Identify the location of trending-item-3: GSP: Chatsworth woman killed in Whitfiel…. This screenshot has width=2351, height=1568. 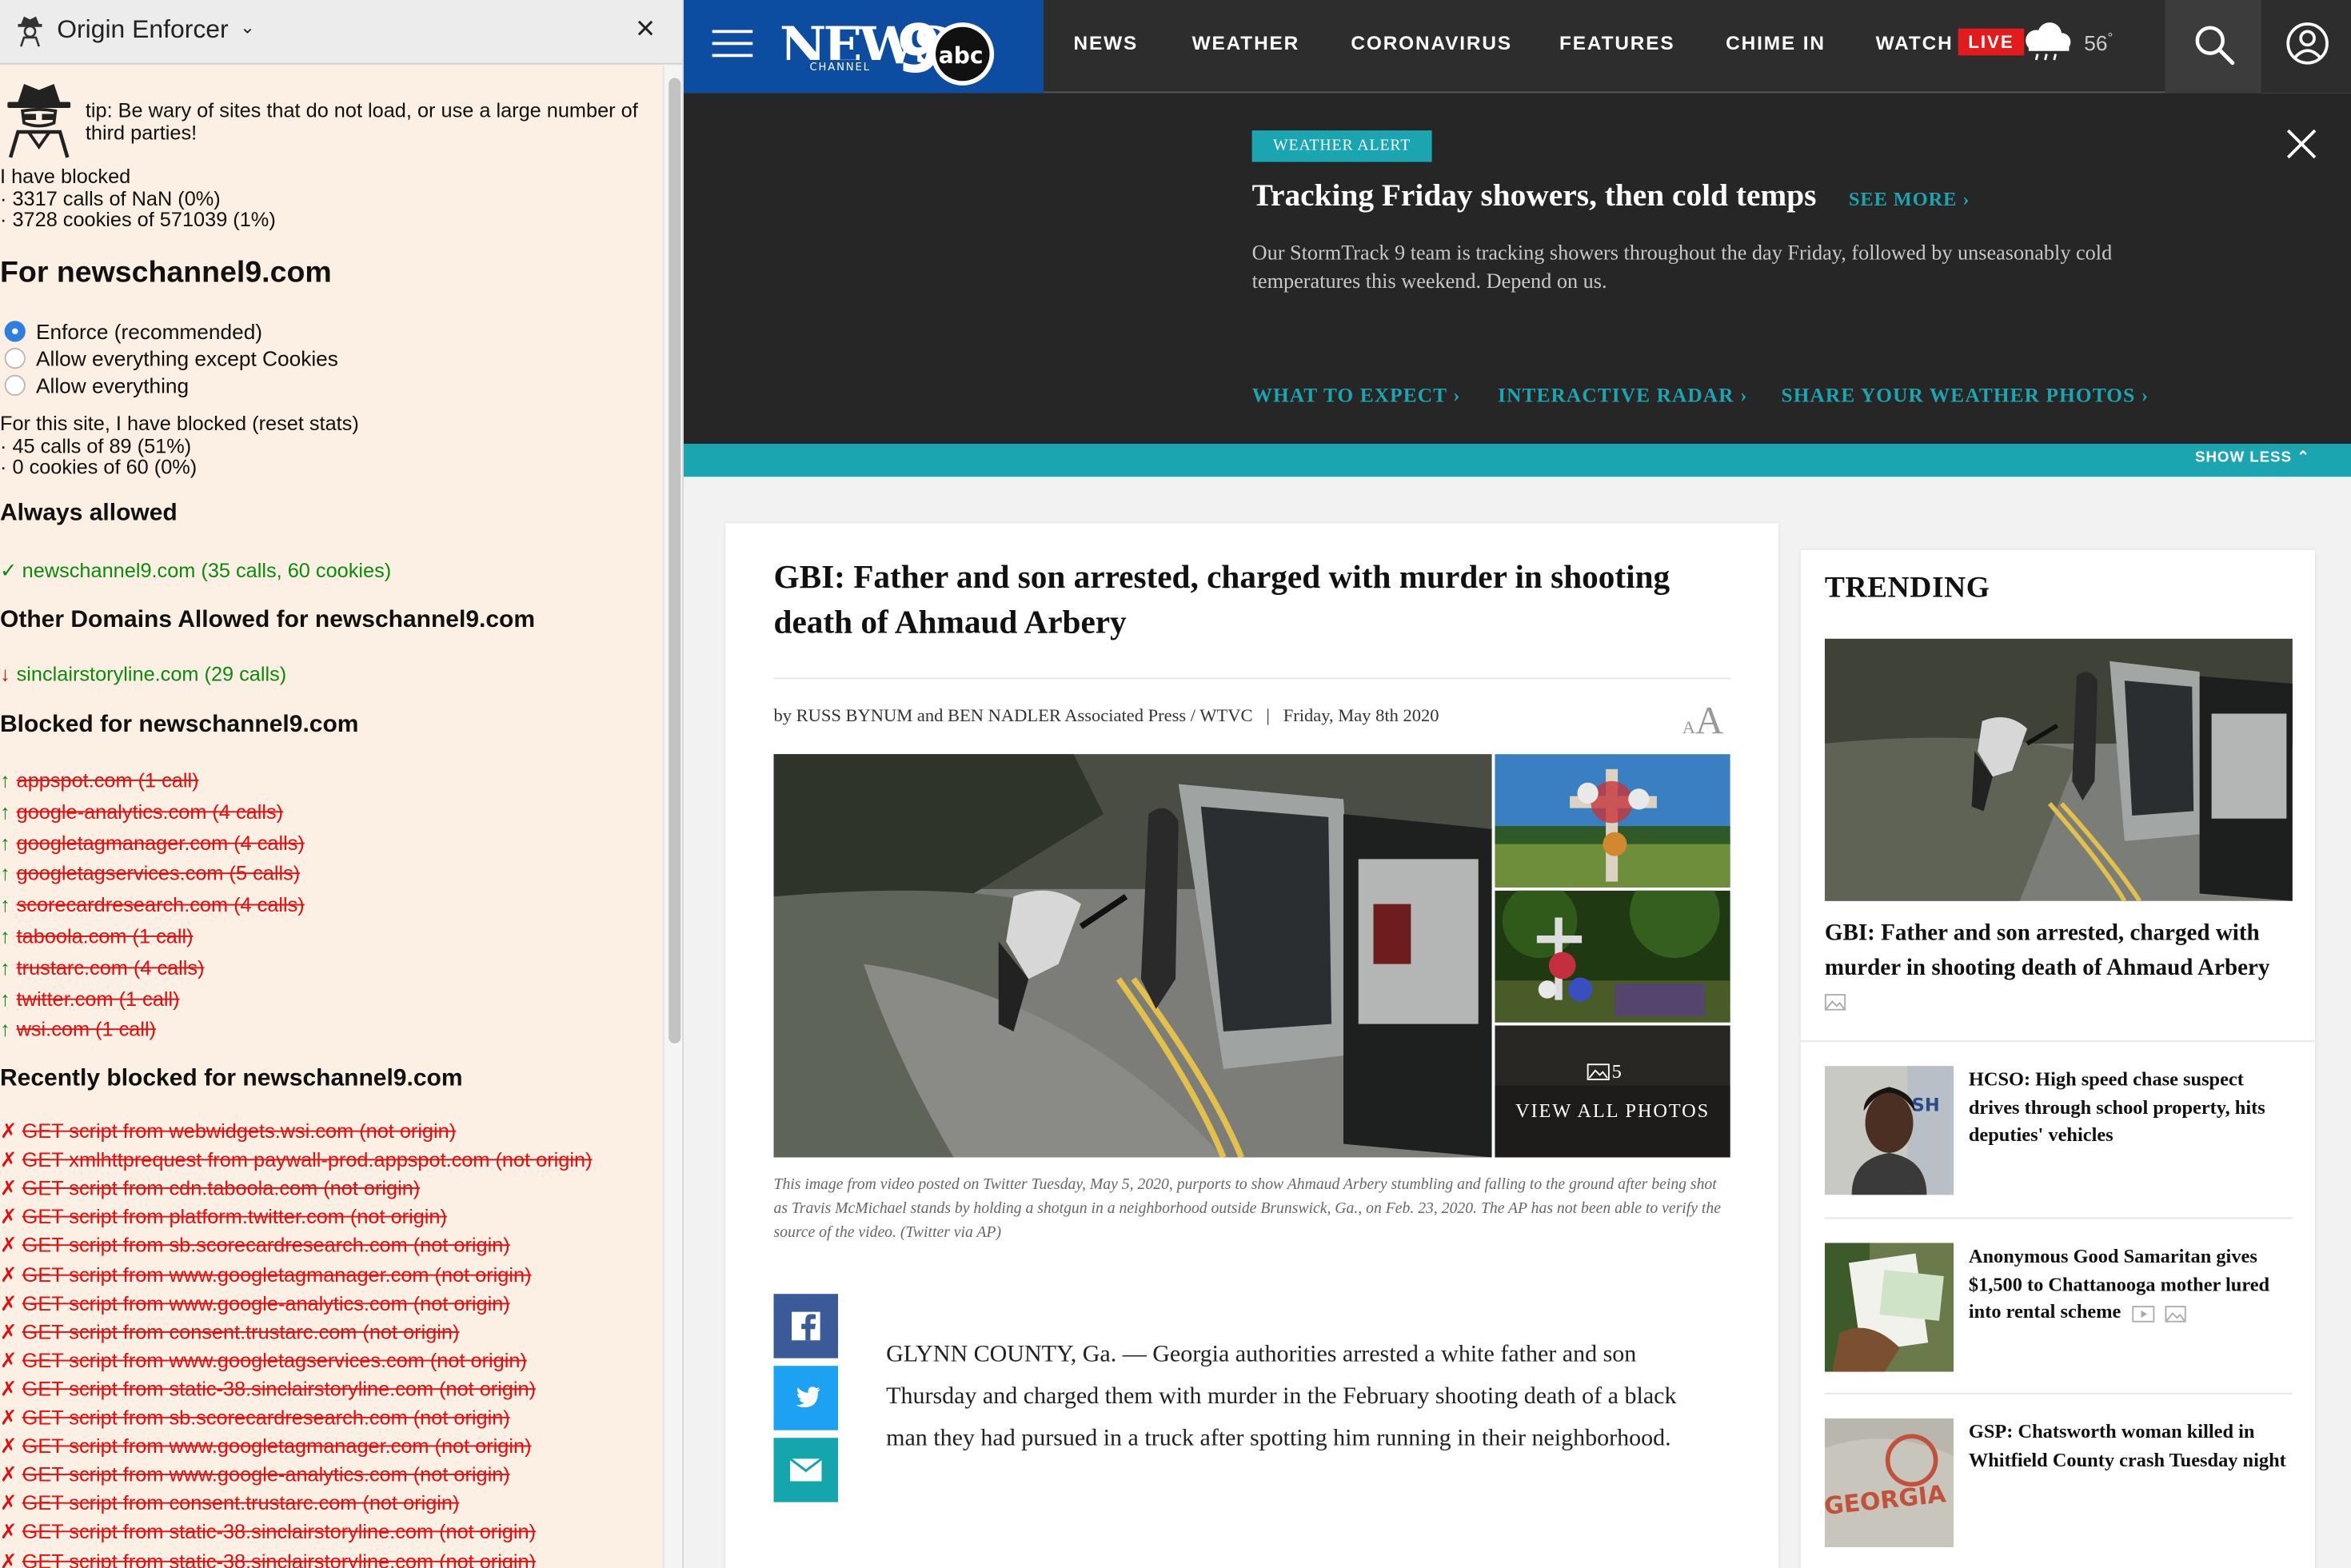
(2132, 1446).